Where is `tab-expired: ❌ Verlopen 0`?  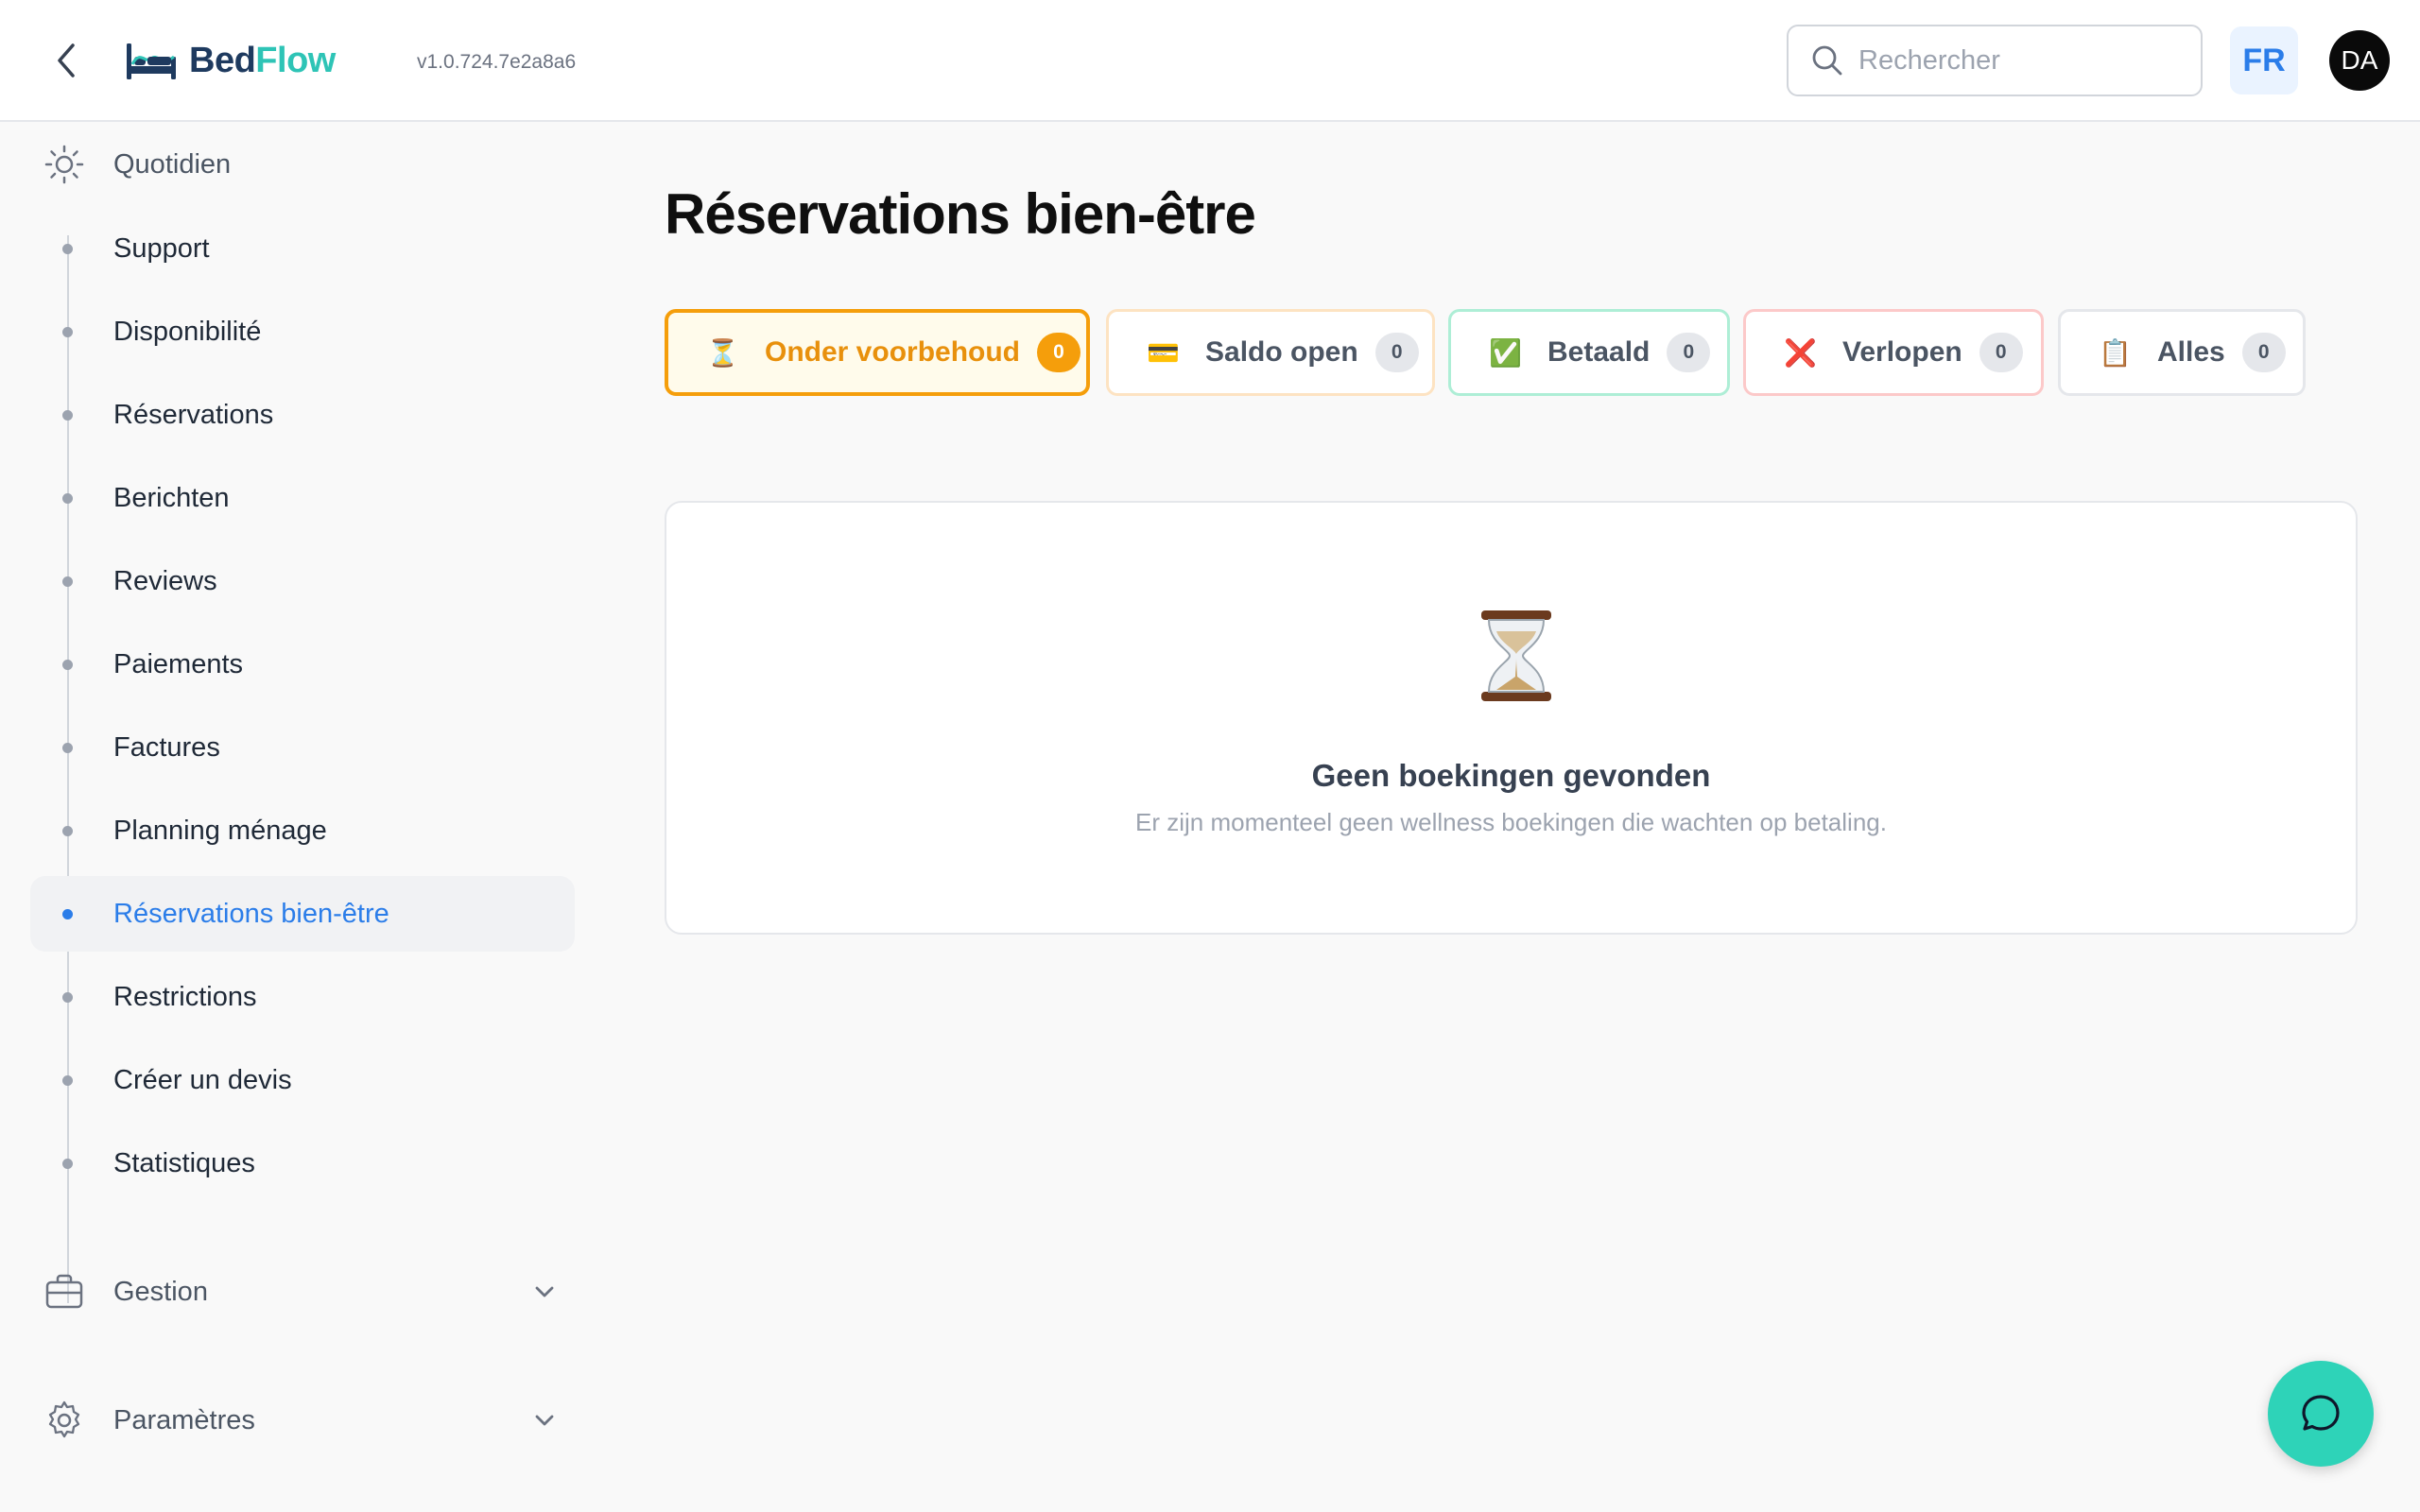
tab-expired: ❌ Verlopen 0 is located at coordinates (1893, 352).